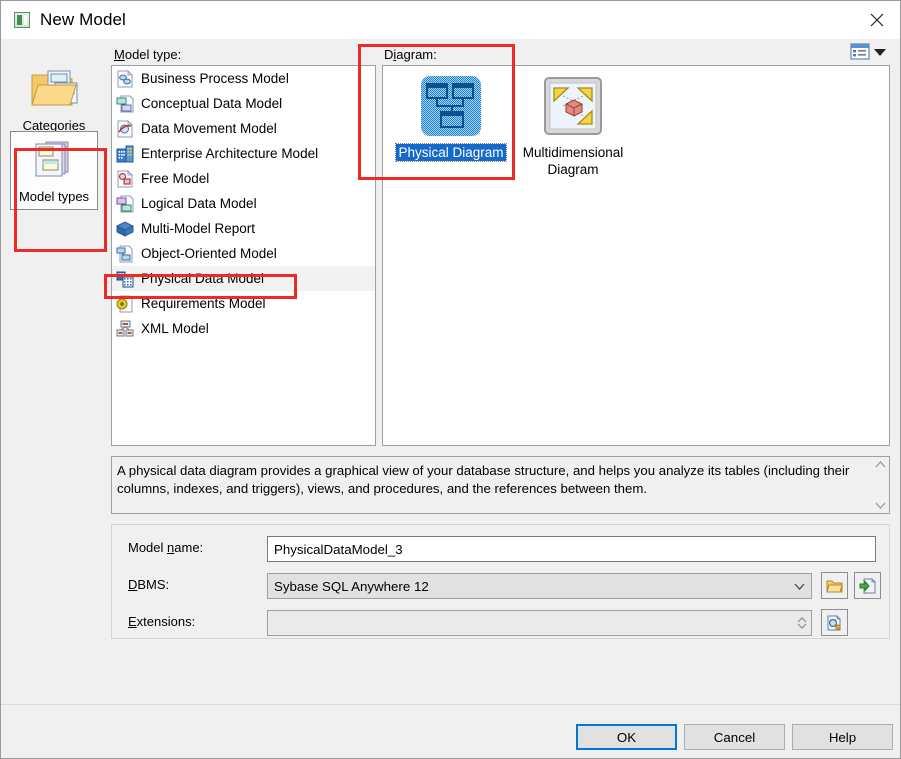 This screenshot has width=901, height=759. Describe the element at coordinates (125, 204) in the screenshot. I see `logical-data-icon` at that location.